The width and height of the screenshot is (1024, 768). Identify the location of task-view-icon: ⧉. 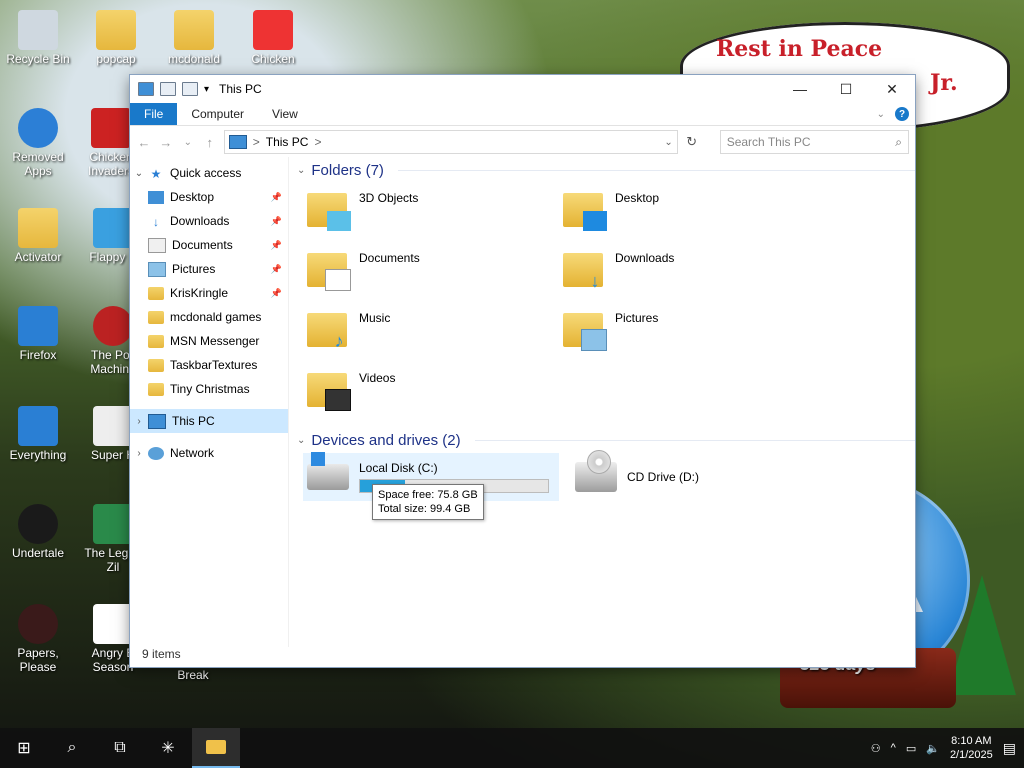
(120, 747).